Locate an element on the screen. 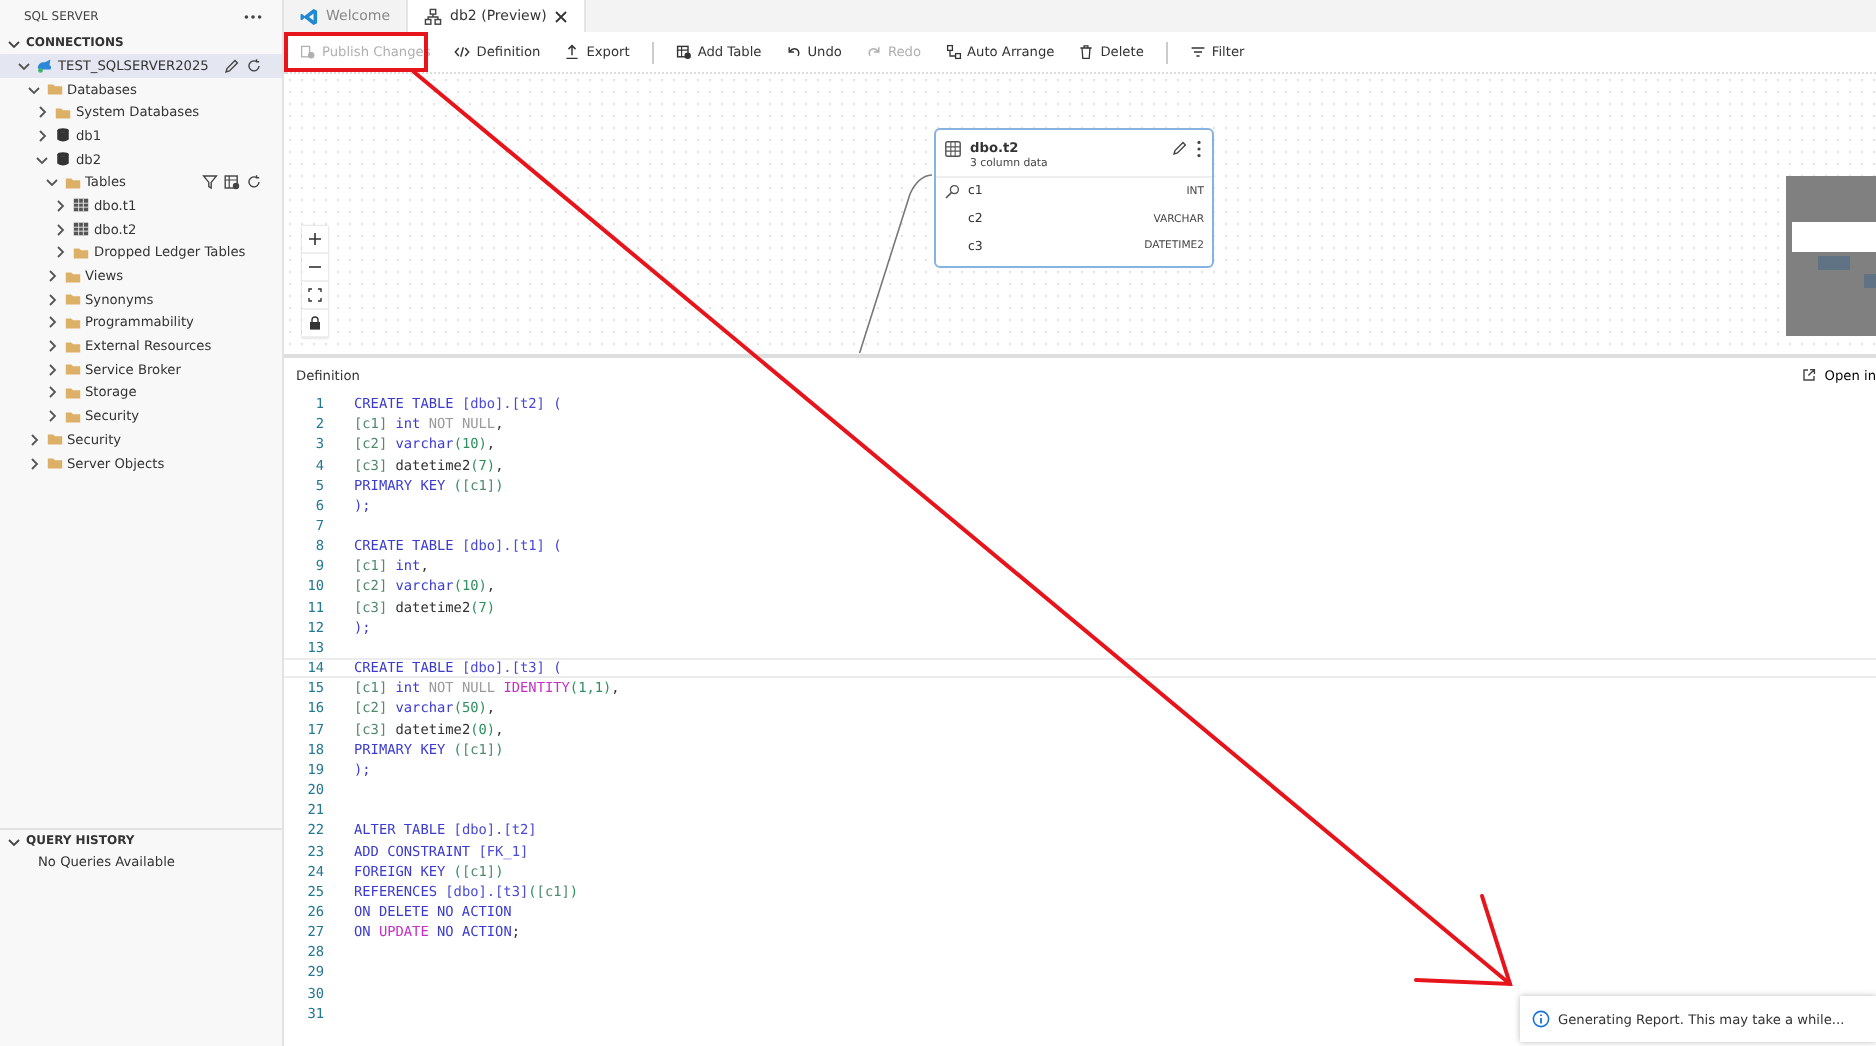 Image resolution: width=1876 pixels, height=1046 pixels. upload-icon is located at coordinates (572, 52).